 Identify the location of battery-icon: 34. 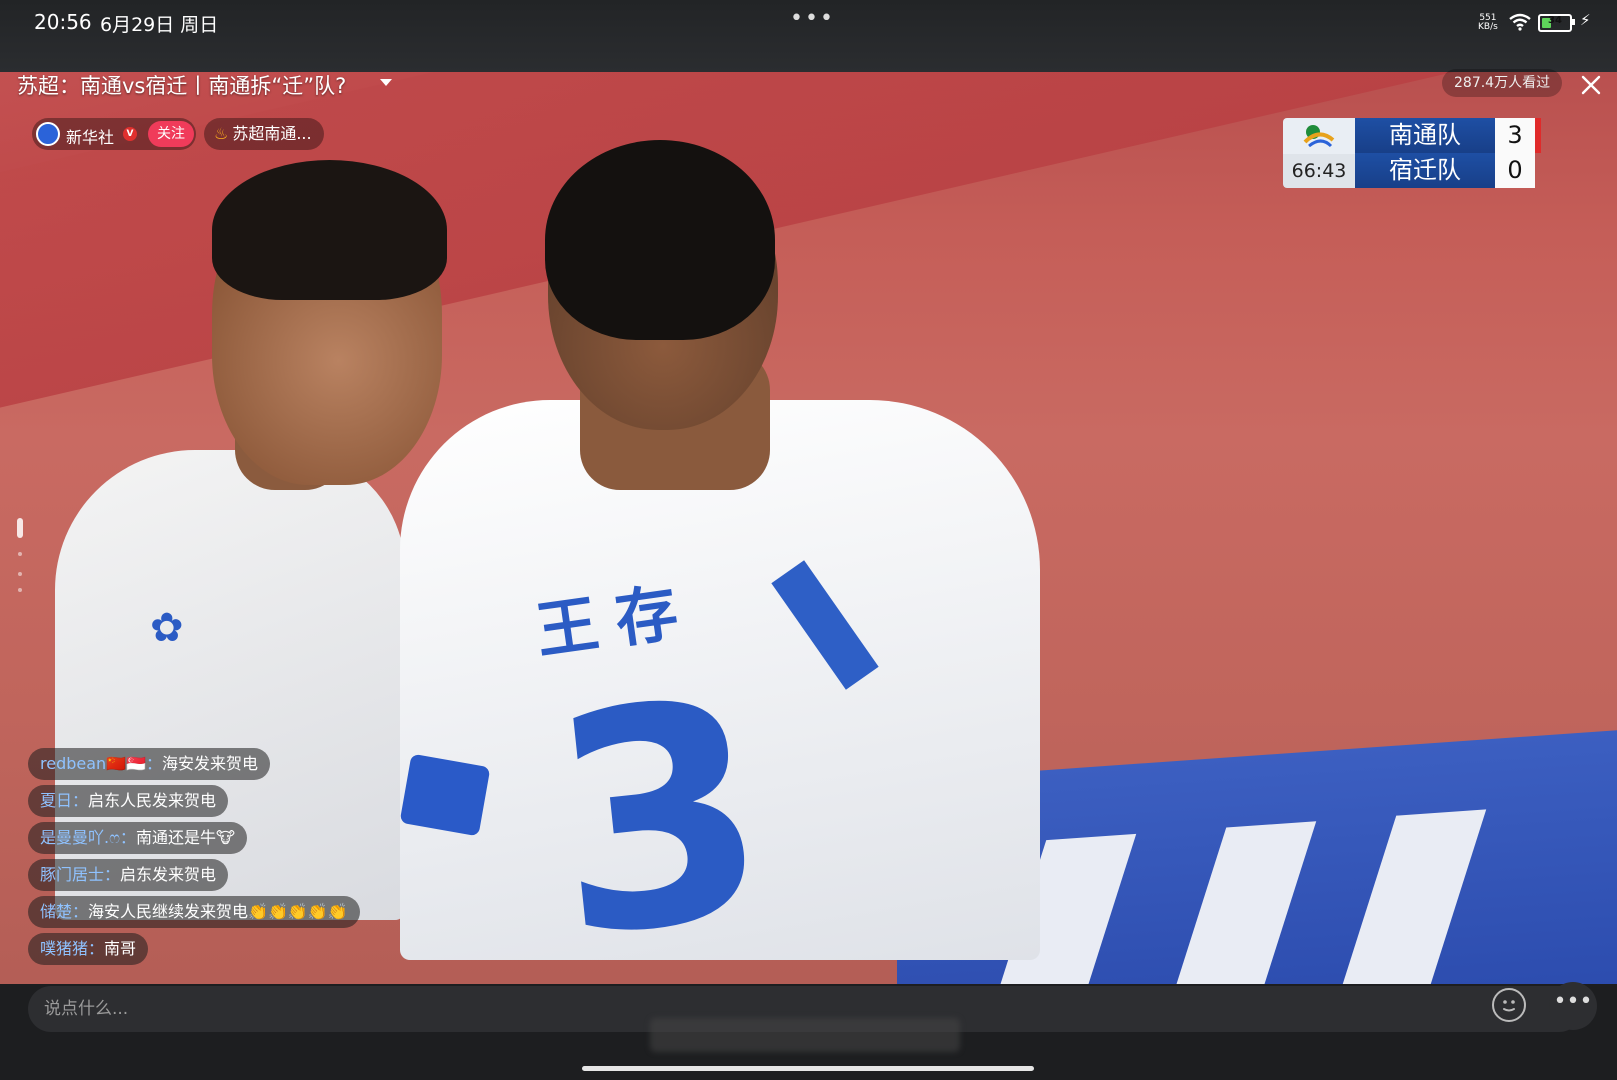
(1555, 23).